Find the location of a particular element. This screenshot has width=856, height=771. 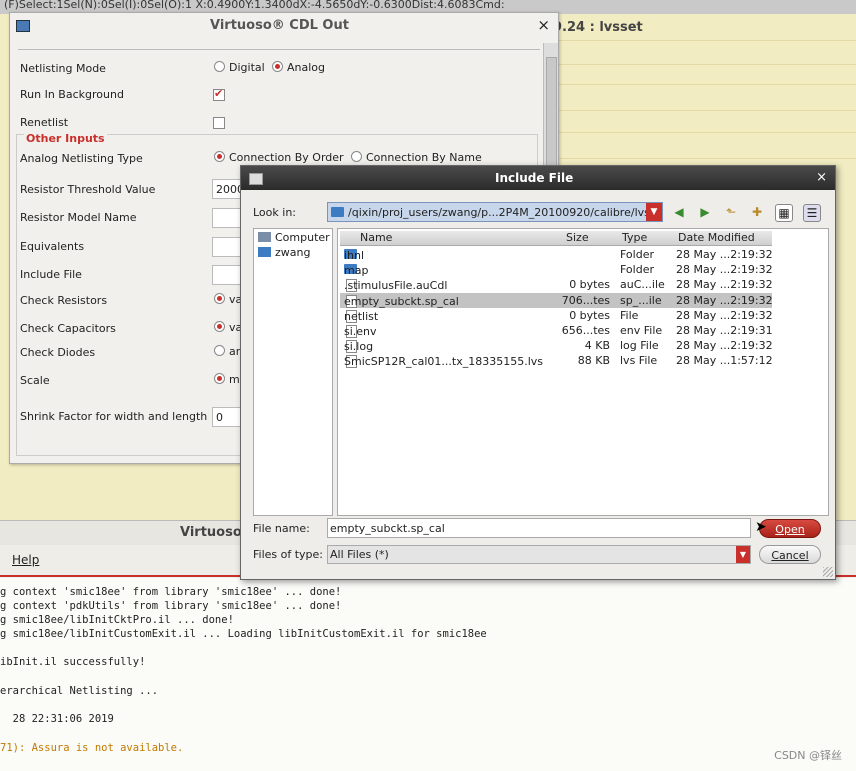

scale-radio: m is located at coordinates (227, 379).